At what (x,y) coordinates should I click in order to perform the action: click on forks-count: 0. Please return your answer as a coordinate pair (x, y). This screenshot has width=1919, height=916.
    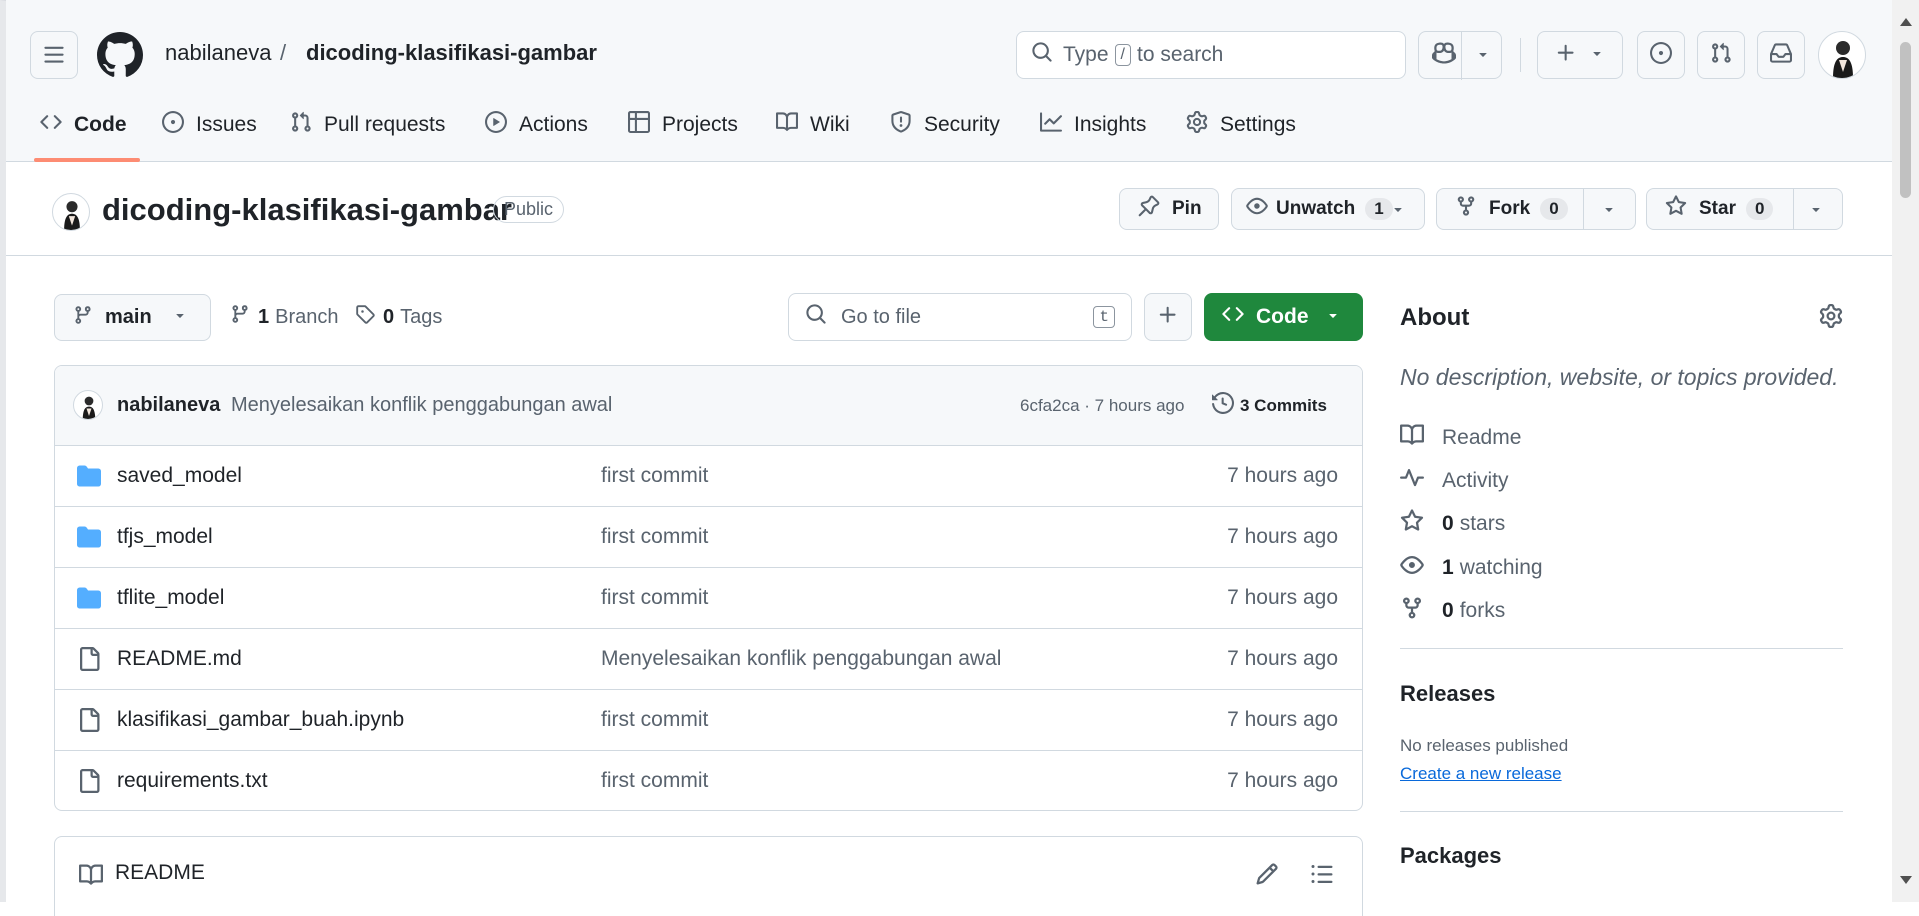
    Looking at the image, I should click on (1448, 610).